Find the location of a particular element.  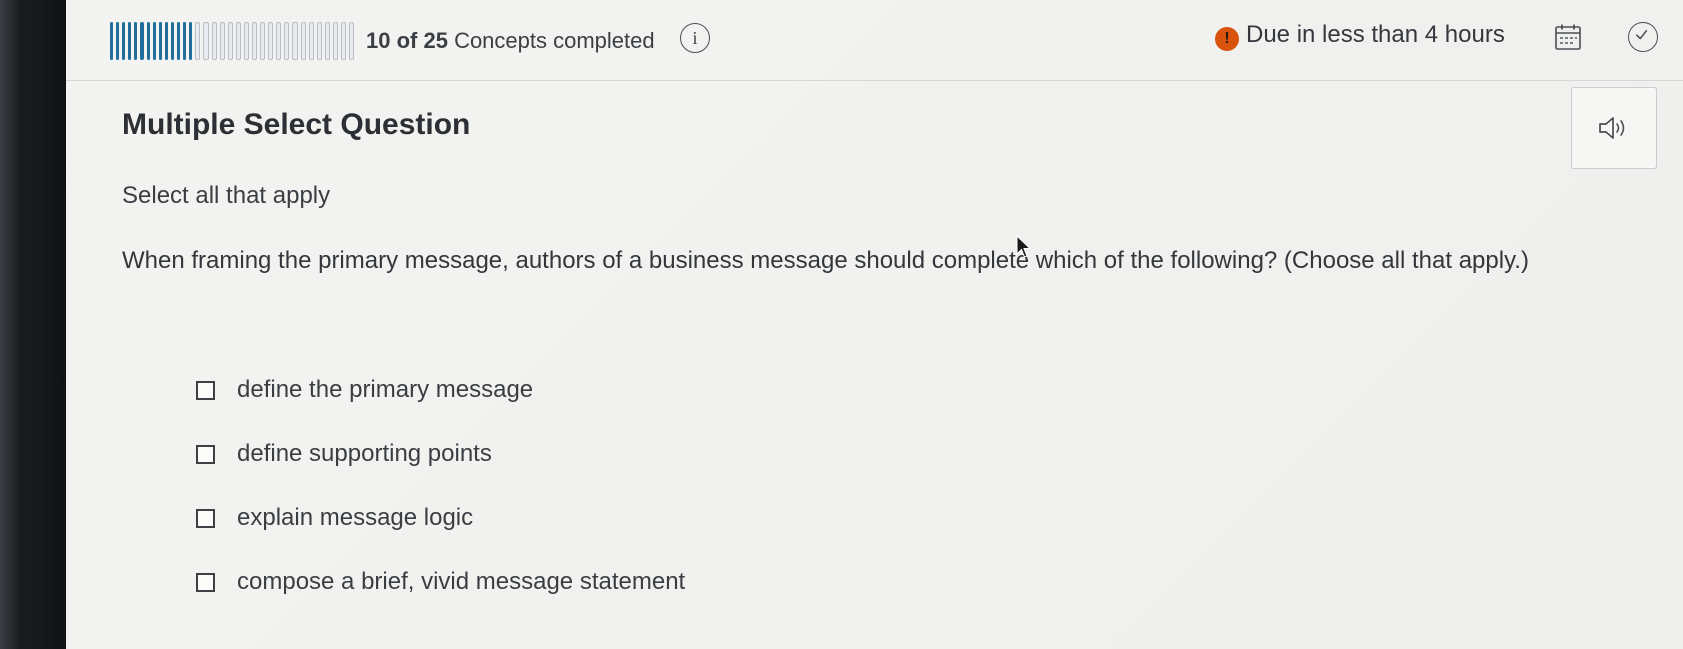

question-type-title: Multiple Select Question is located at coordinates (296, 124).